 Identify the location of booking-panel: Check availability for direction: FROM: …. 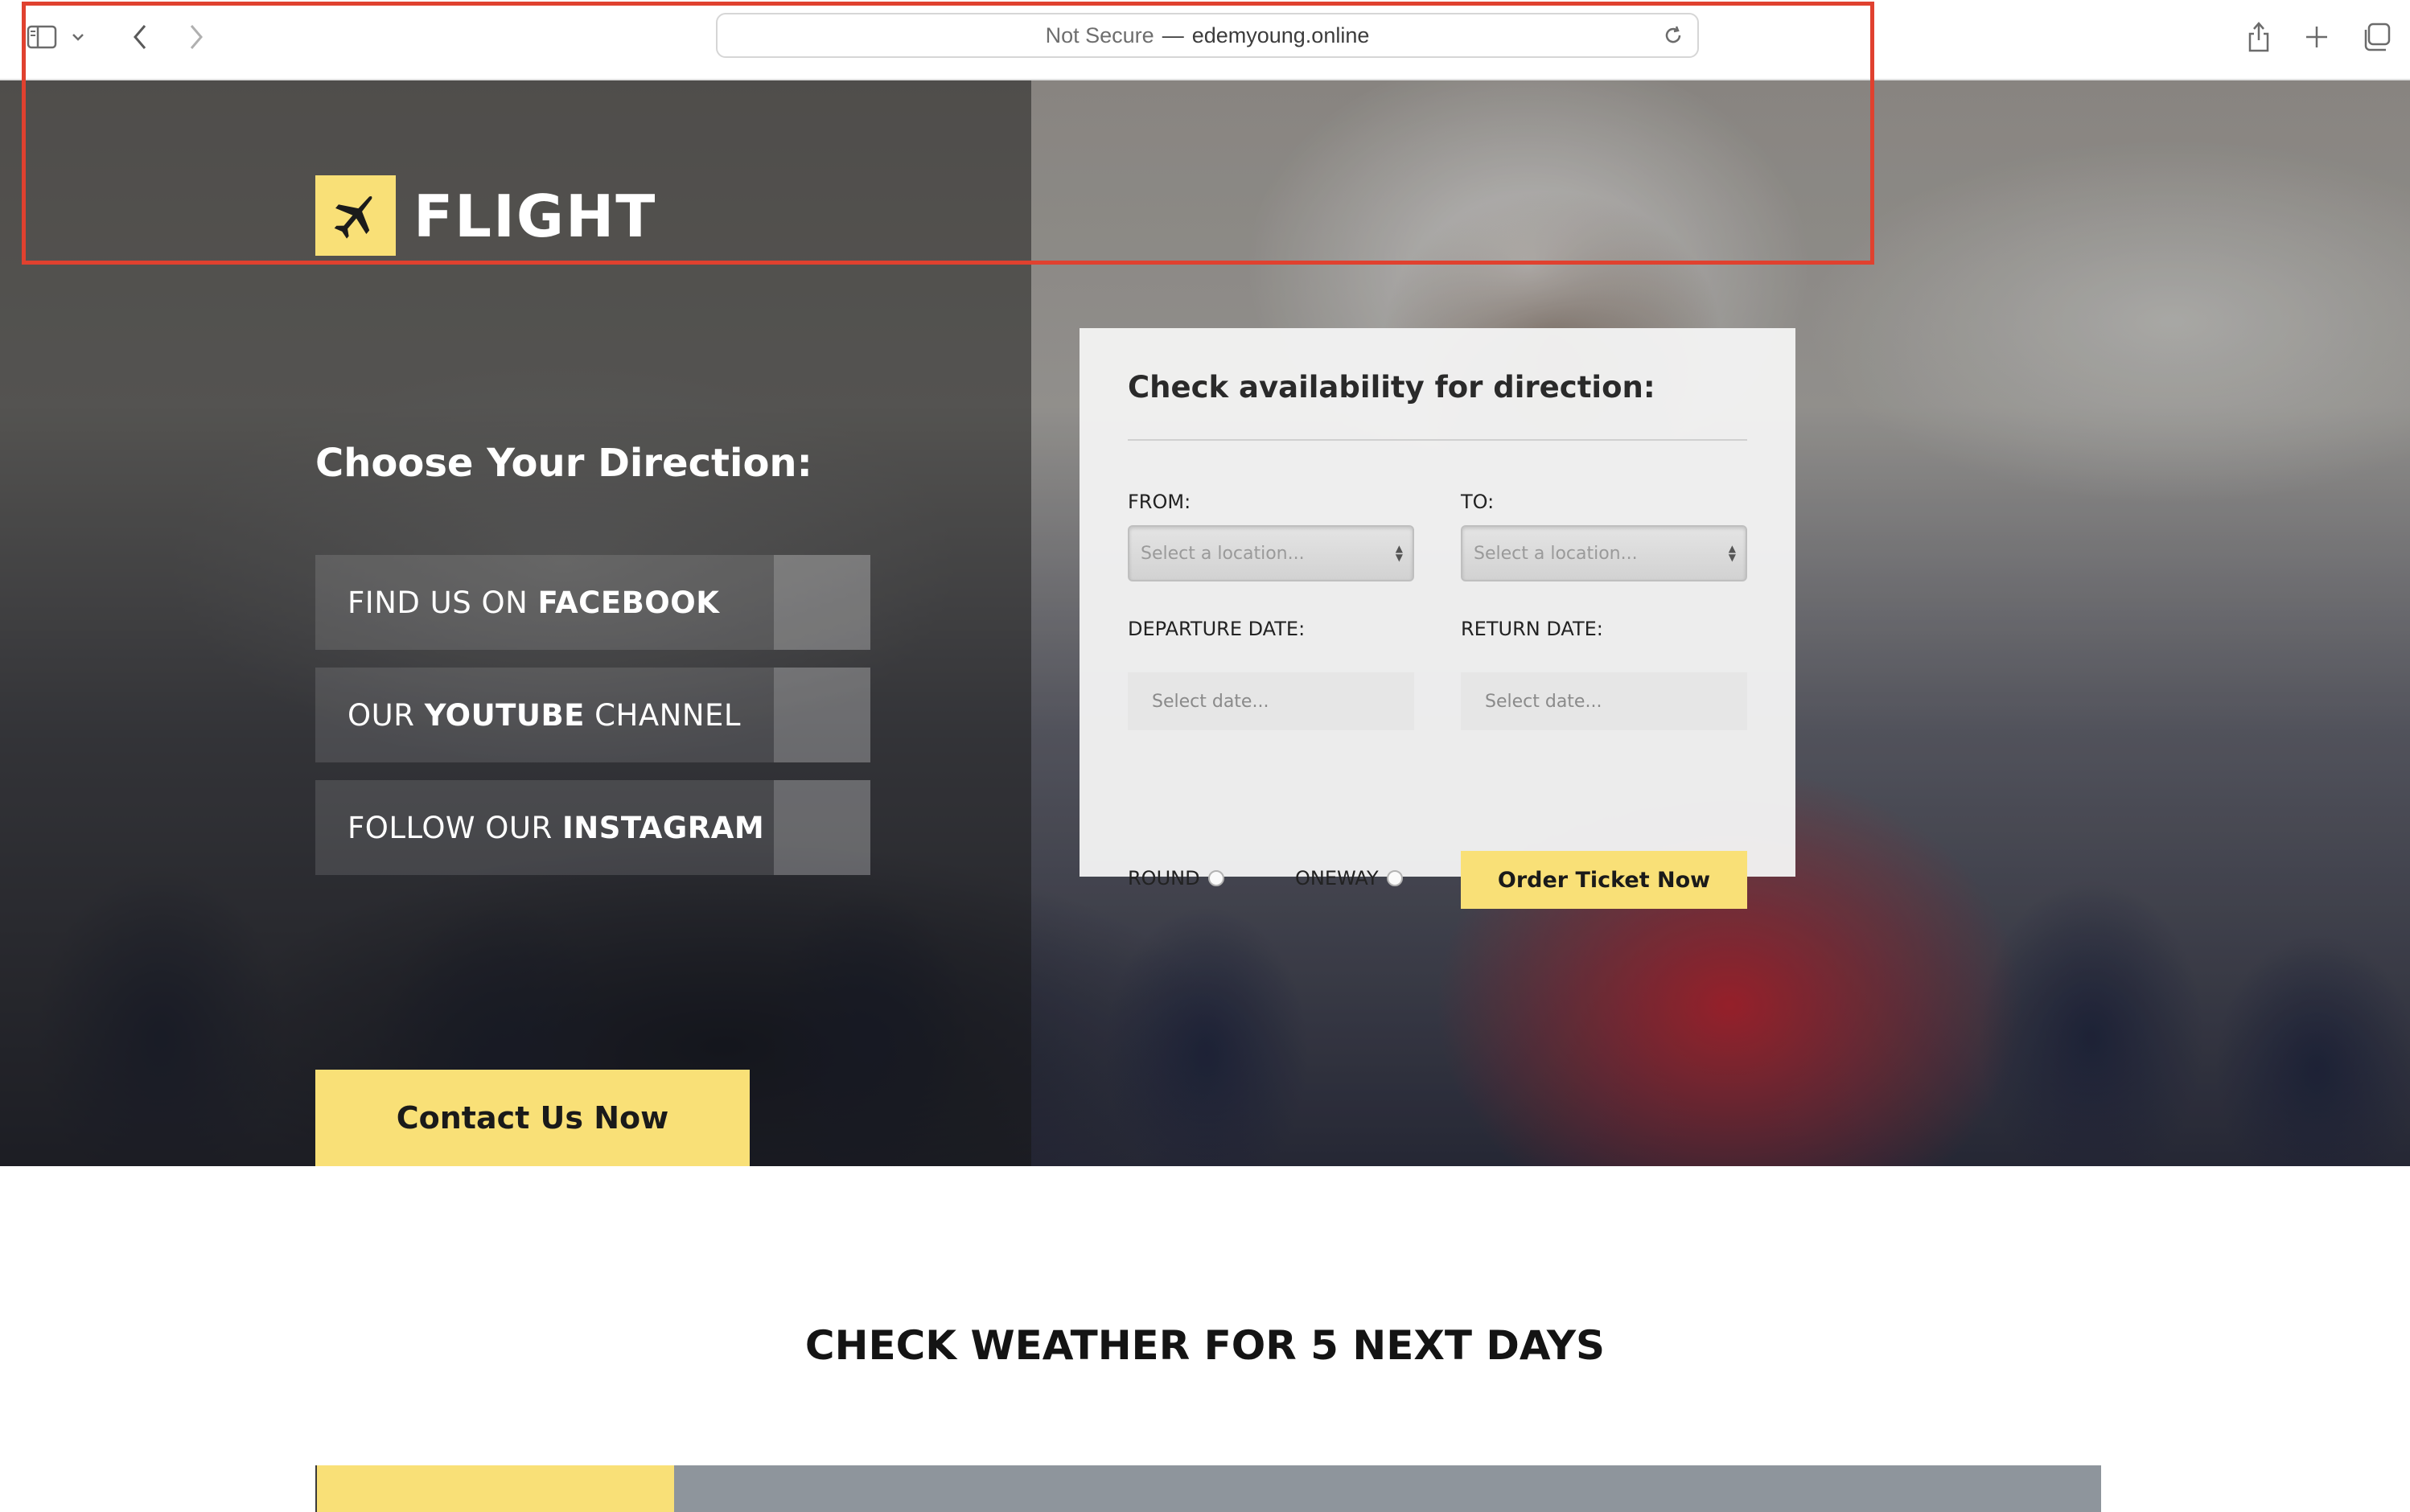
(1437, 619).